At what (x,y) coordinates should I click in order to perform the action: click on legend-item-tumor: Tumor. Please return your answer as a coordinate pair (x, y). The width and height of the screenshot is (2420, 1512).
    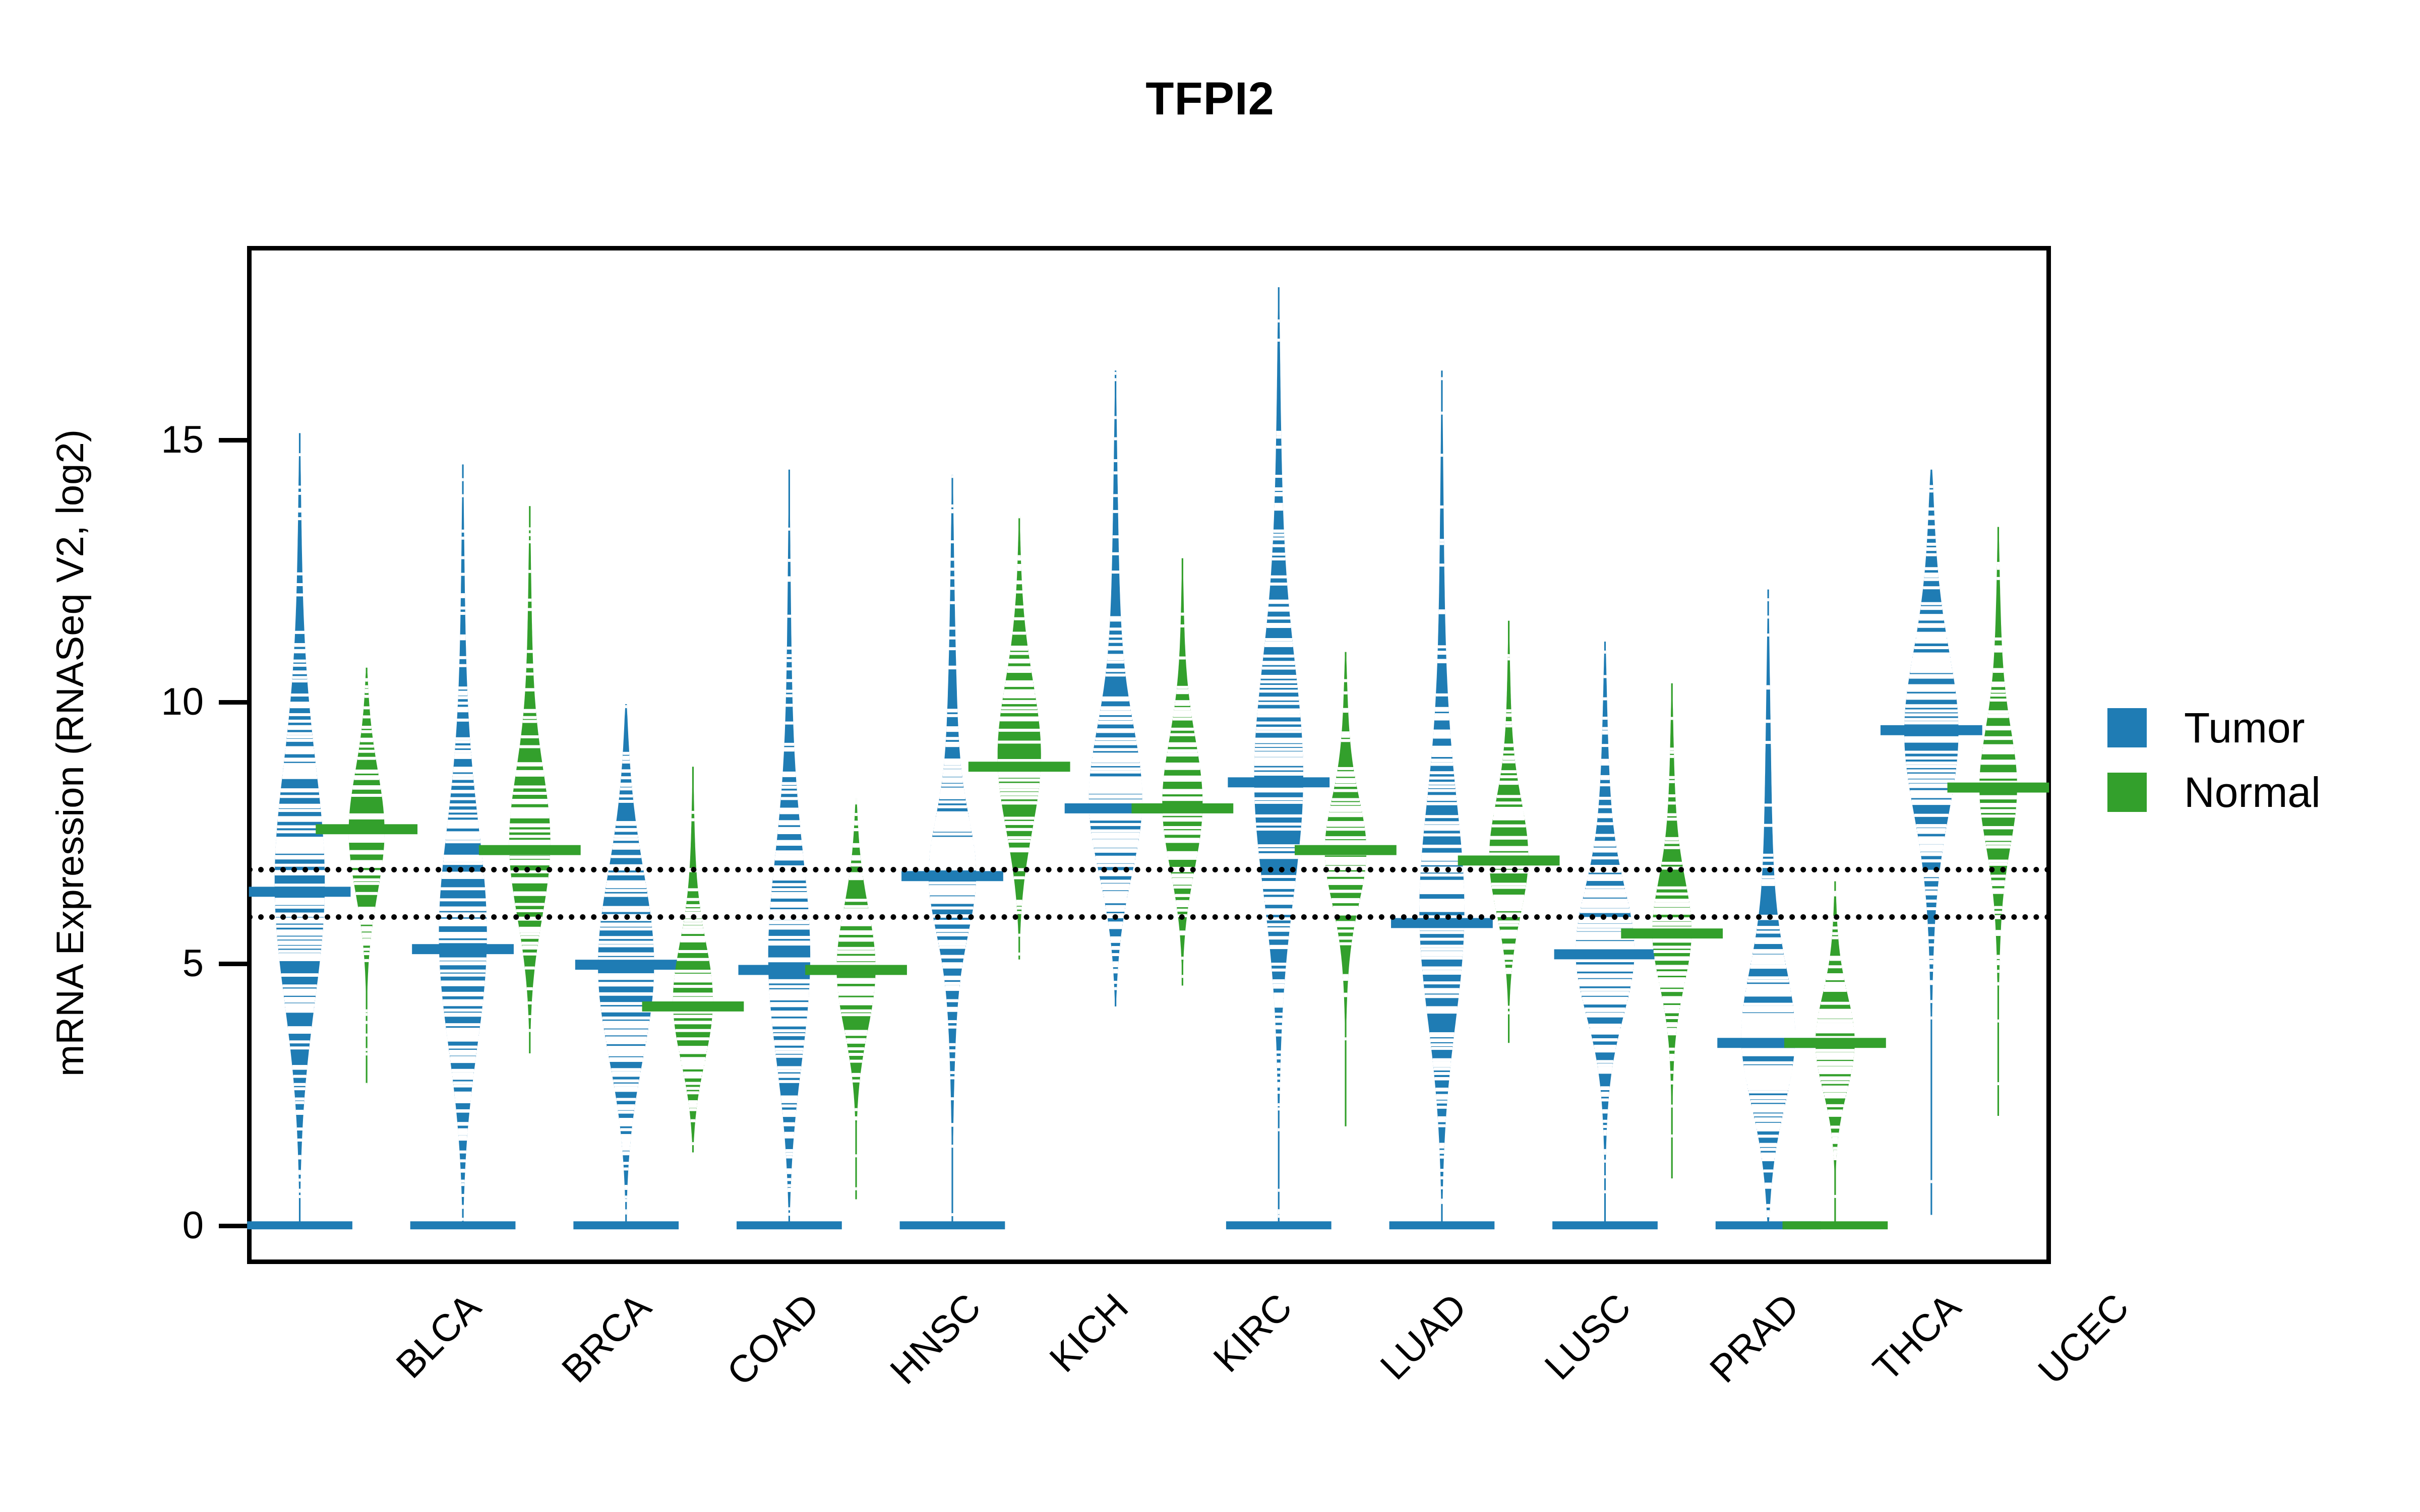
    Looking at the image, I should click on (2214, 728).